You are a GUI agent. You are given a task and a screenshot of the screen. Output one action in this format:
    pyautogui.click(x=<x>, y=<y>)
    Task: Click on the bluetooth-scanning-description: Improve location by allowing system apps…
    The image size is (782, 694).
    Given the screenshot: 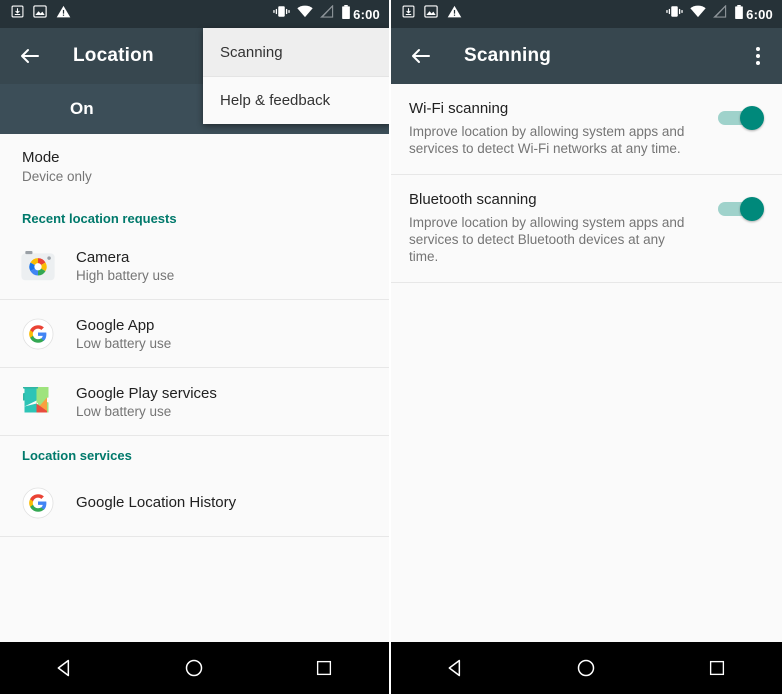 What is the action you would take?
    pyautogui.click(x=547, y=239)
    